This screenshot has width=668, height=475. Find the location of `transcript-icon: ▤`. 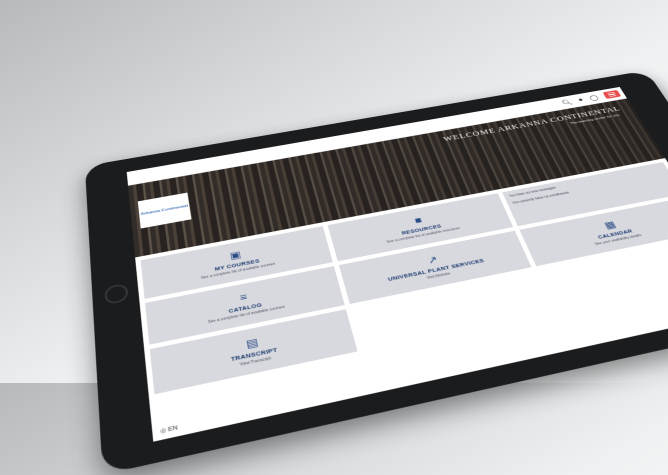

transcript-icon: ▤ is located at coordinates (252, 343).